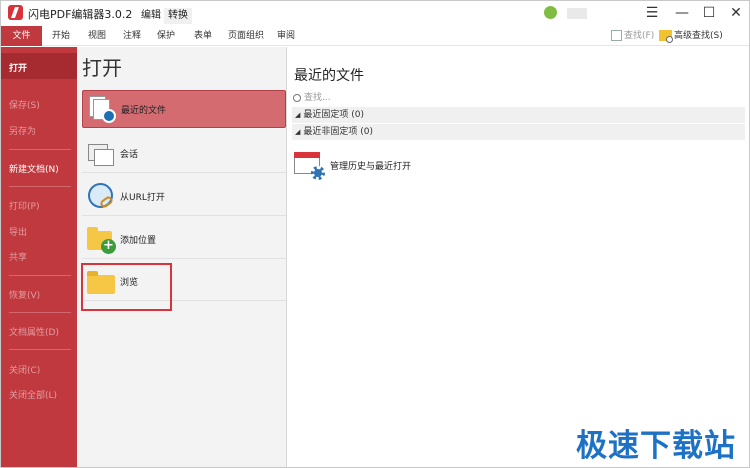  What do you see at coordinates (698, 36) in the screenshot?
I see `advanced-search-label: 高级查找(S)` at bounding box center [698, 36].